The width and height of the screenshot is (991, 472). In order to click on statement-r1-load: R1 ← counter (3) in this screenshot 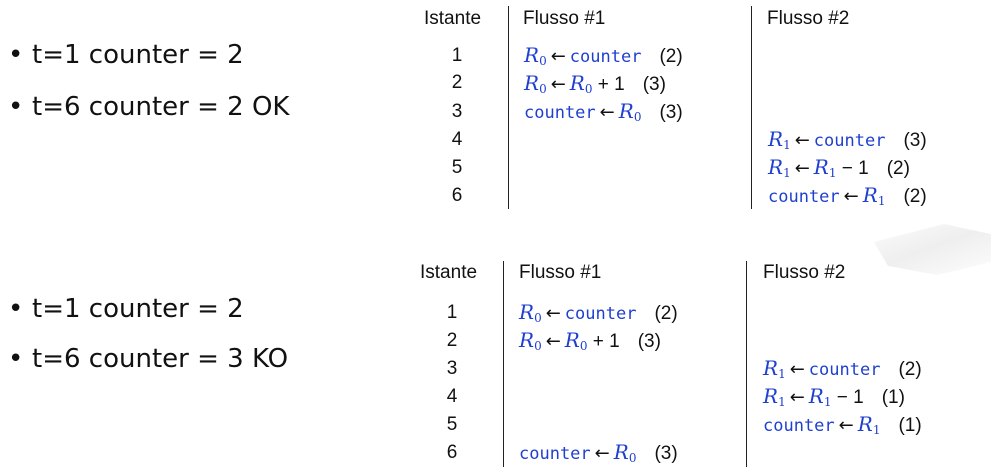, I will do `click(847, 139)`.